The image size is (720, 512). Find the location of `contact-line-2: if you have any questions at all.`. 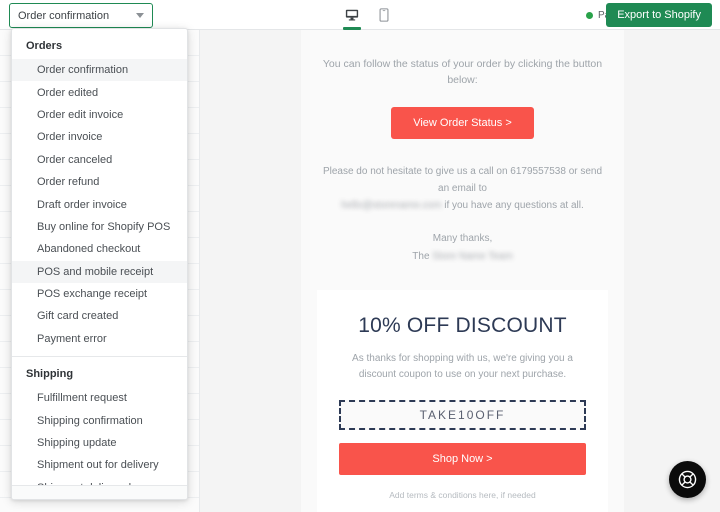

contact-line-2: if you have any questions at all. is located at coordinates (514, 205).